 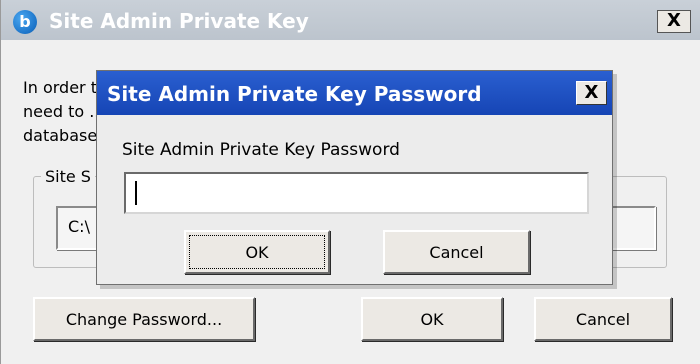 I want to click on parent-title-bar: b Site Admin Private Key X, so click(x=350, y=20).